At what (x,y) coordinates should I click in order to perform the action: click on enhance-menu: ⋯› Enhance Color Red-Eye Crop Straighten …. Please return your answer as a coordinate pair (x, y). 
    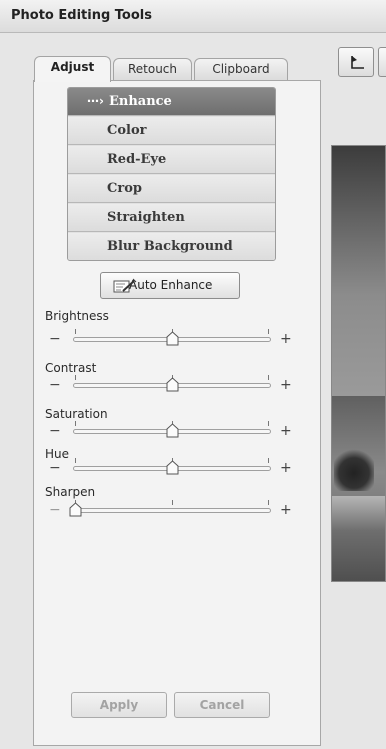
    Looking at the image, I should click on (171, 174).